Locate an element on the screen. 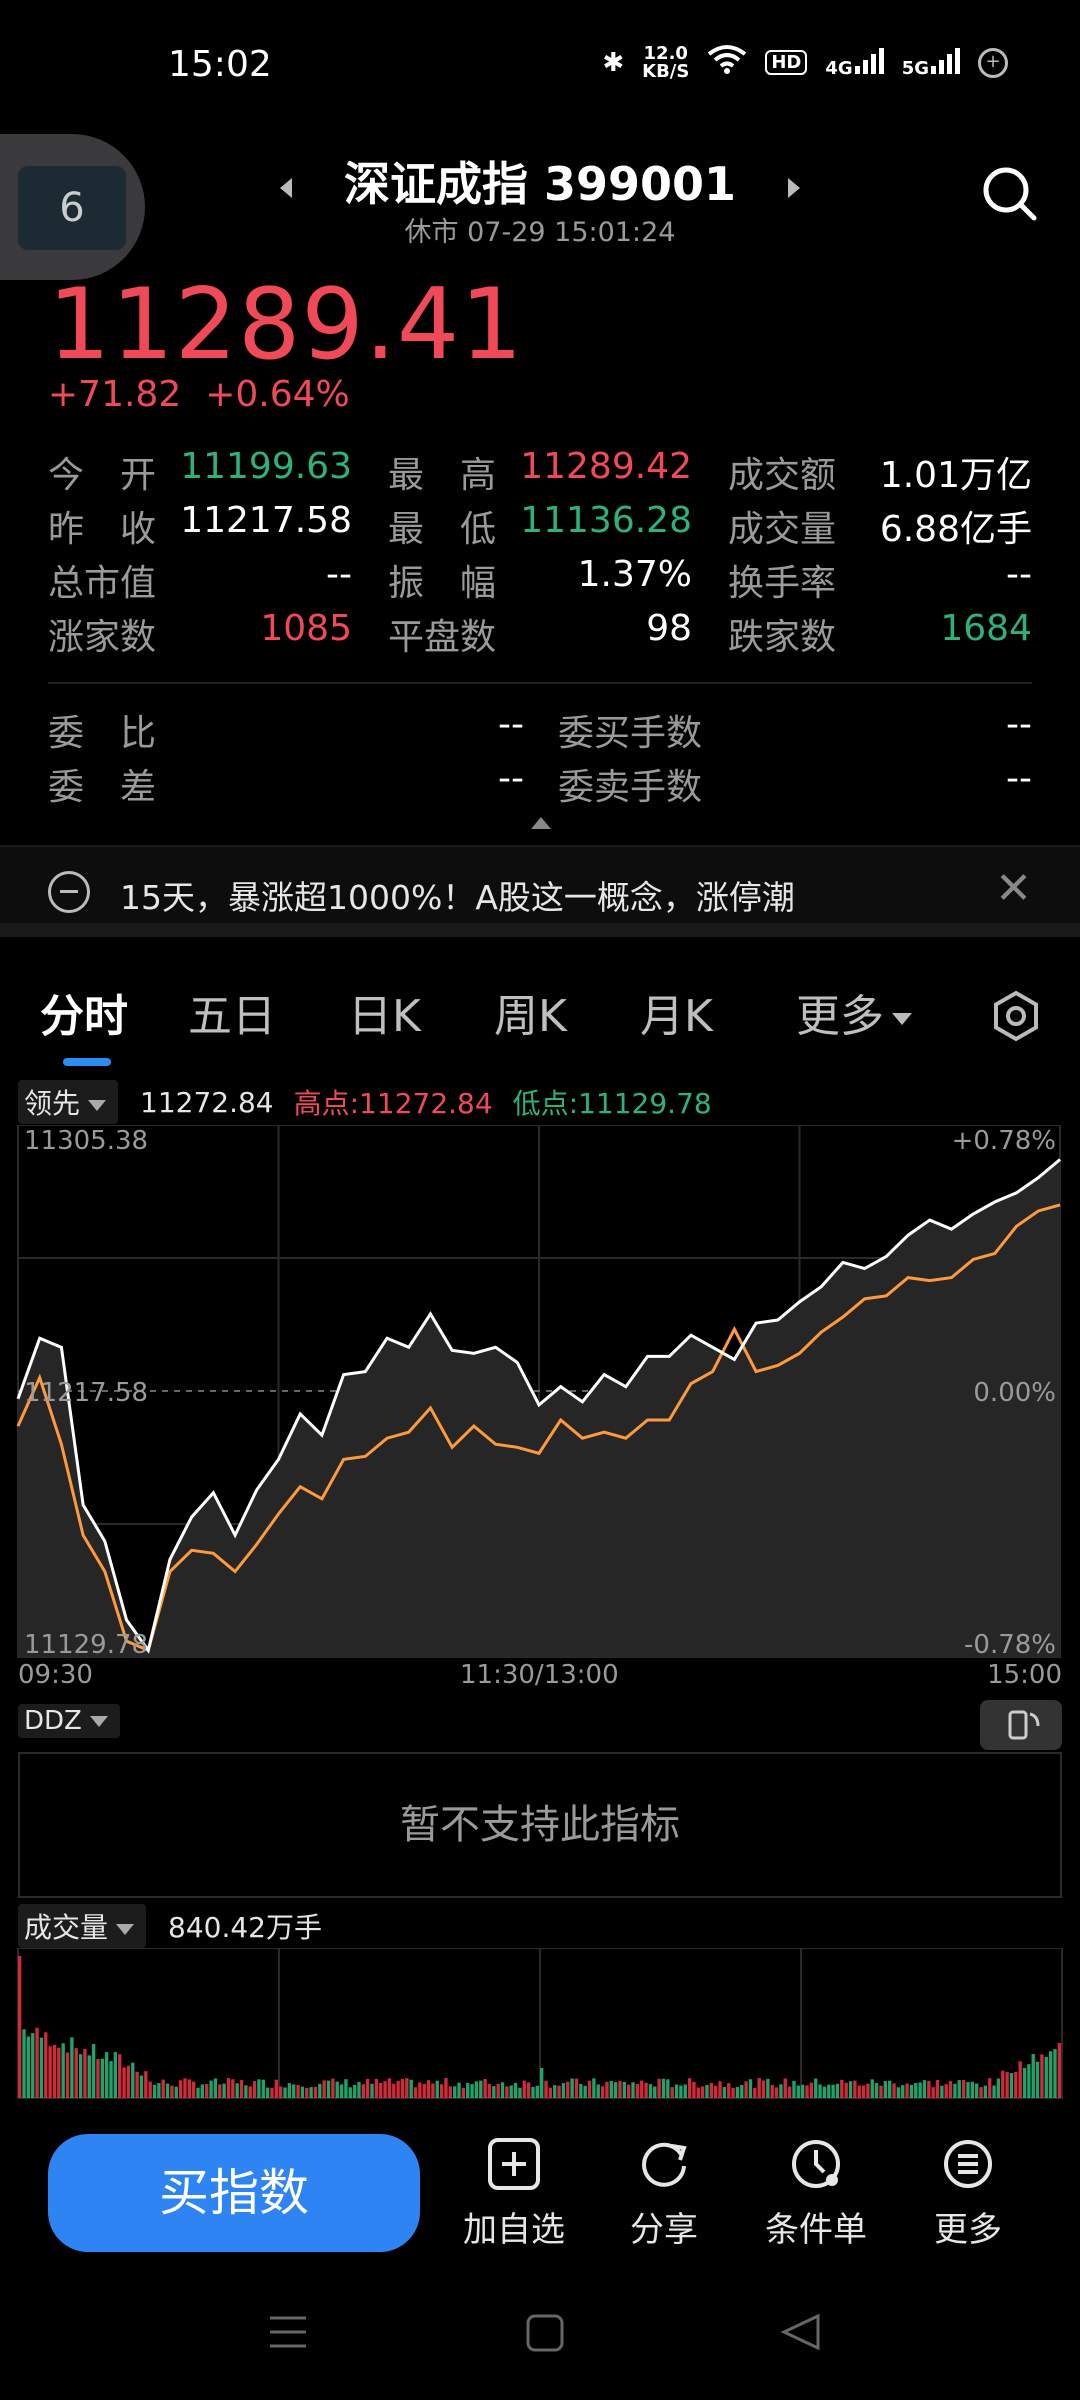 The width and height of the screenshot is (1080, 2400). more-button: 更多 is located at coordinates (968, 2193).